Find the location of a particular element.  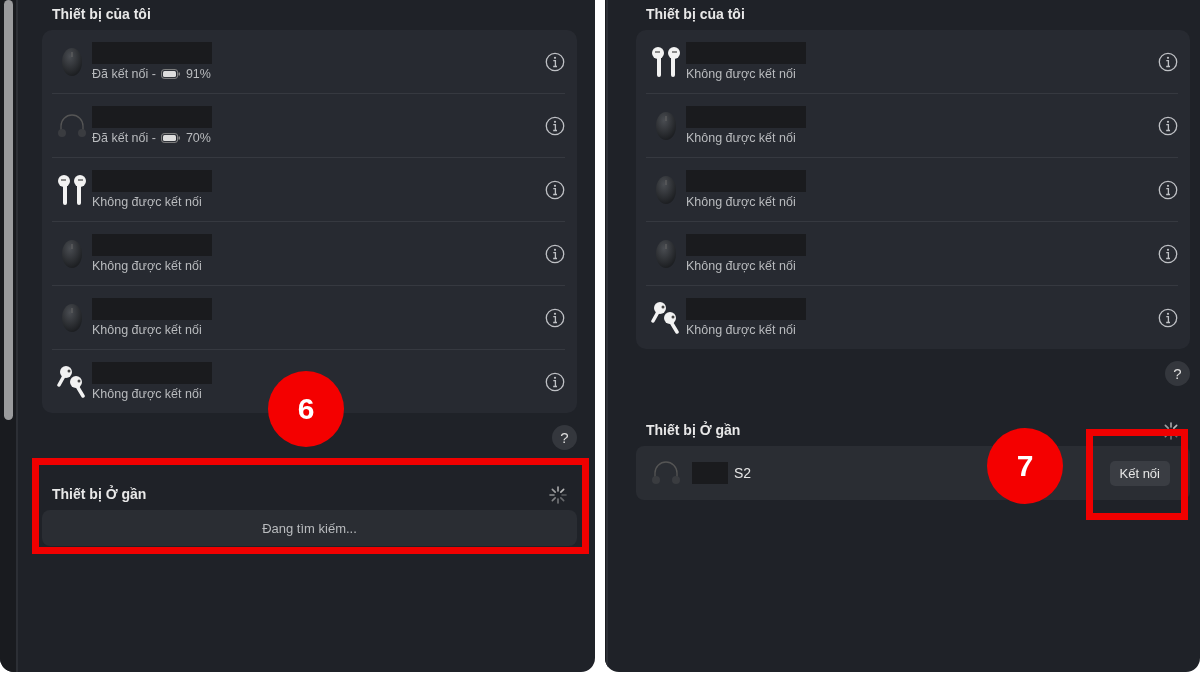

step-number-badge: 7 is located at coordinates (1025, 466).